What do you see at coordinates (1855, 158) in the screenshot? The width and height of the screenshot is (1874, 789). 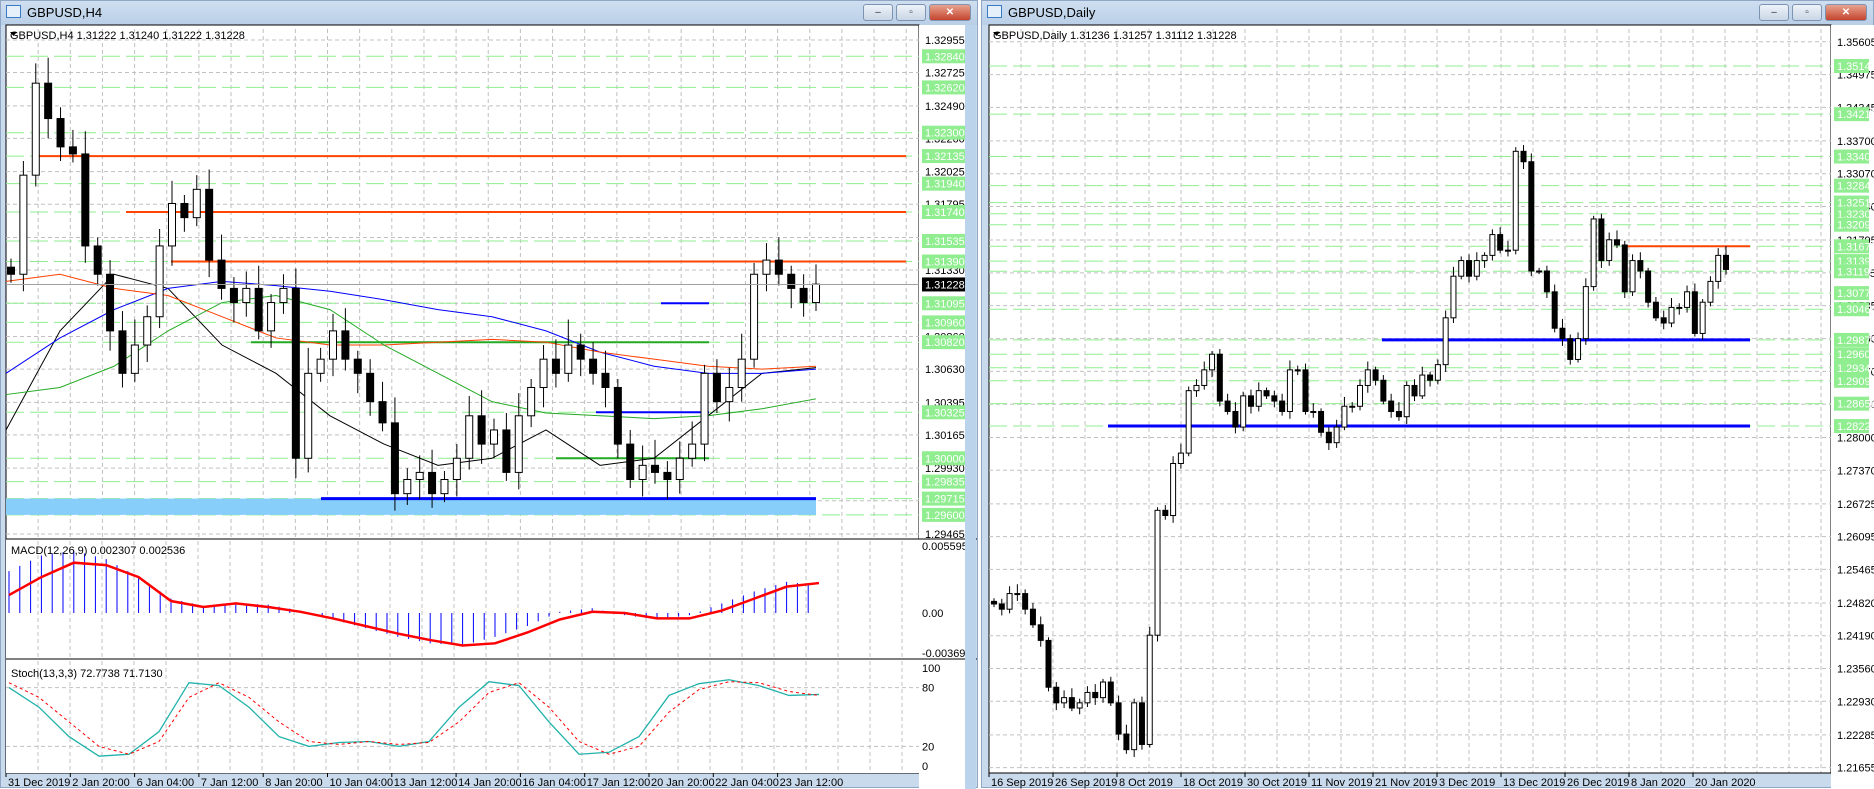 I see `level-label: 1.33400` at bounding box center [1855, 158].